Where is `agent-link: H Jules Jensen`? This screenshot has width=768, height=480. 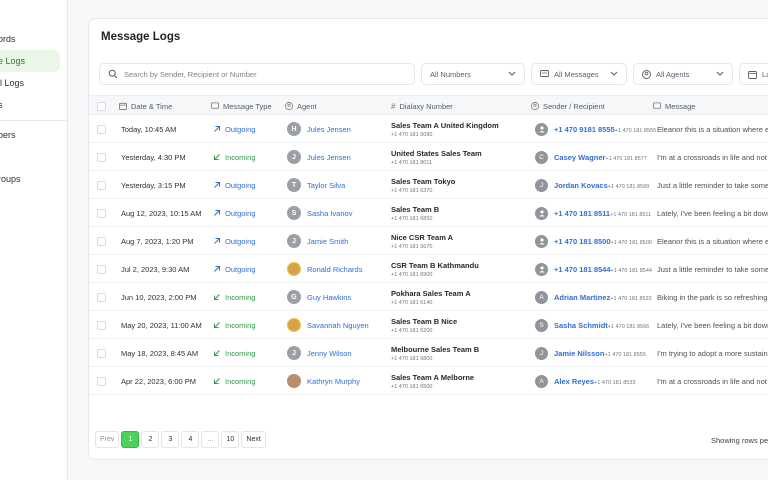 agent-link: H Jules Jensen is located at coordinates (319, 129).